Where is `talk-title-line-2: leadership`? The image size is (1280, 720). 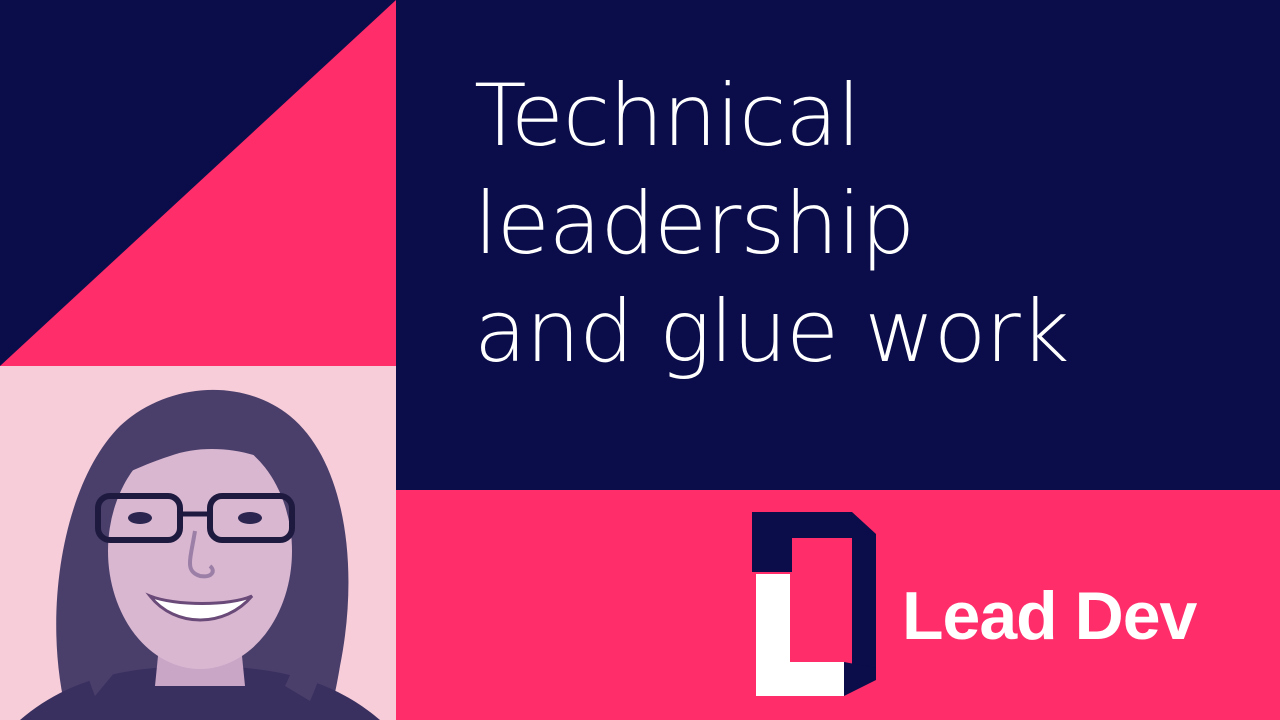
talk-title-line-2: leadership is located at coordinates (694, 224).